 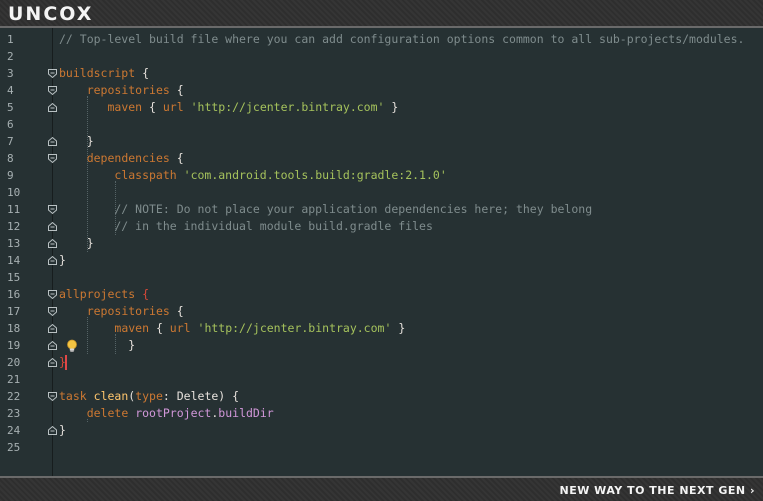 I want to click on code-line: 14}, so click(x=381, y=260).